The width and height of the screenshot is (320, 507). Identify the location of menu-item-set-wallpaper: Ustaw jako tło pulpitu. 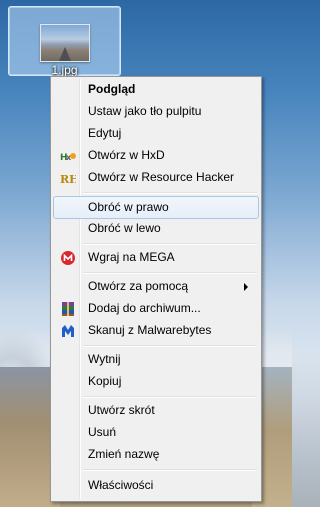
(156, 111).